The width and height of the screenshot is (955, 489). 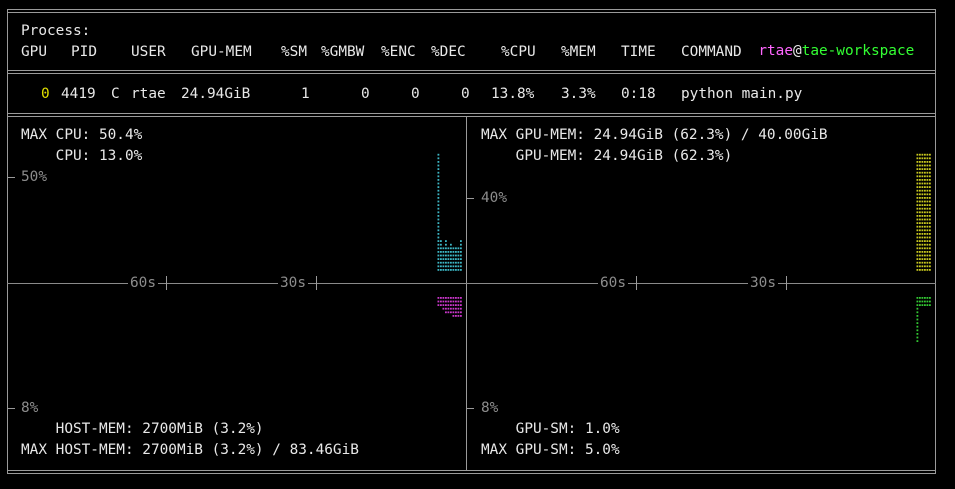 I want to click on gpu-sm-plot, so click(x=923, y=319).